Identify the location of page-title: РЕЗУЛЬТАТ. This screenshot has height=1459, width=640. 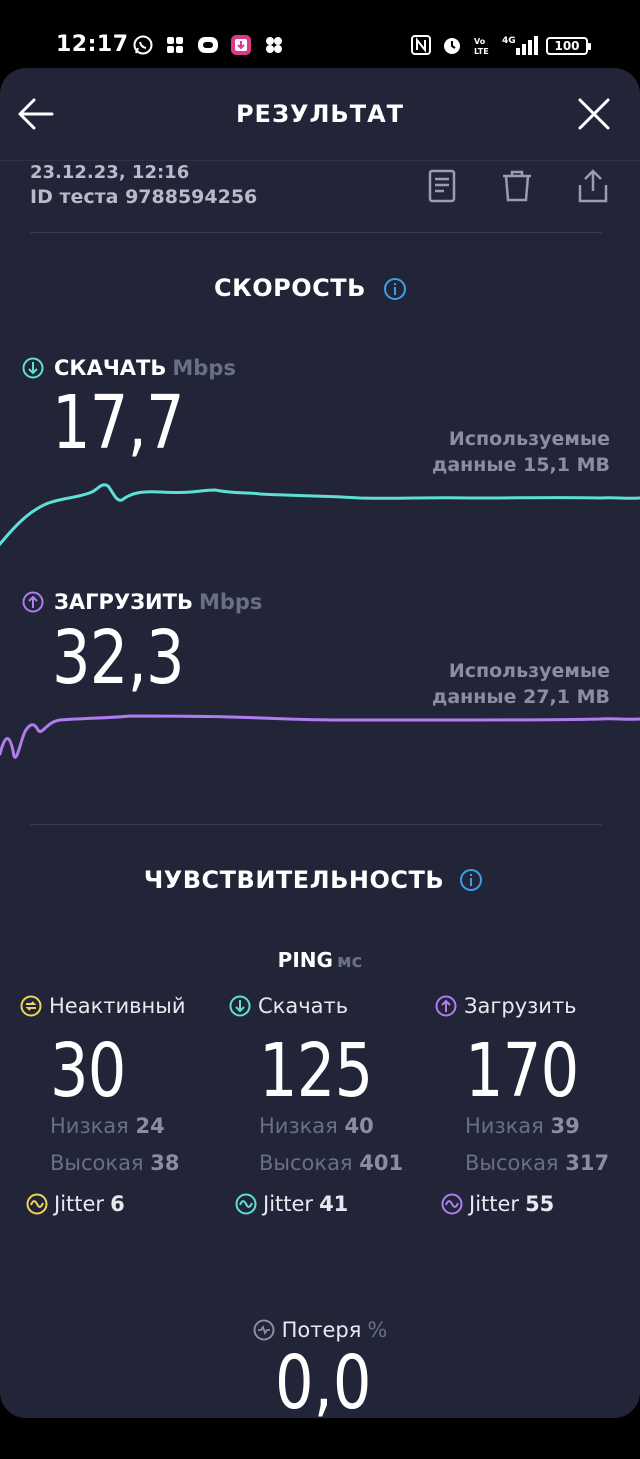
(320, 114).